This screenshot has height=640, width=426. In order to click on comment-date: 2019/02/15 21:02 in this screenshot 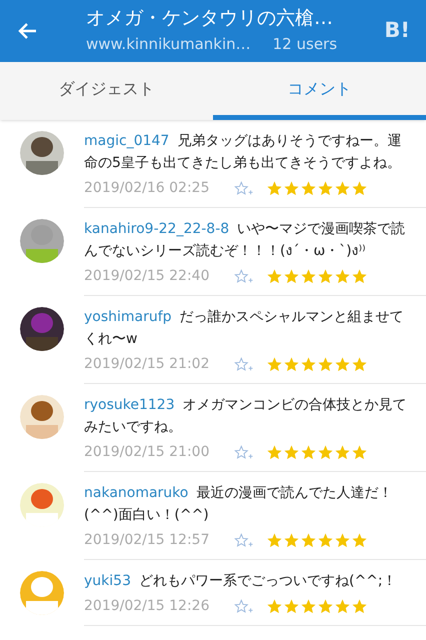, I will do `click(147, 364)`.